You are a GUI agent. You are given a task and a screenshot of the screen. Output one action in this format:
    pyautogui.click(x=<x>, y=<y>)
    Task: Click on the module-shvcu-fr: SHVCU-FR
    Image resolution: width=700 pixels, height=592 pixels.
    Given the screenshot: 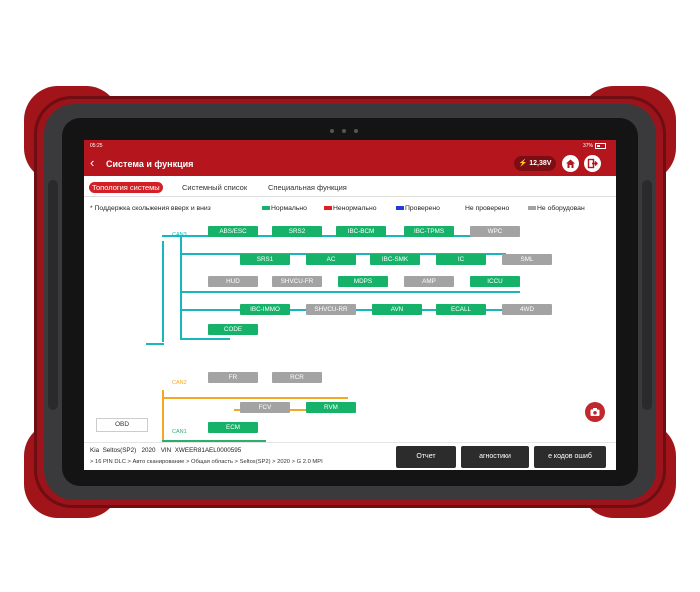 What is the action you would take?
    pyautogui.click(x=297, y=281)
    